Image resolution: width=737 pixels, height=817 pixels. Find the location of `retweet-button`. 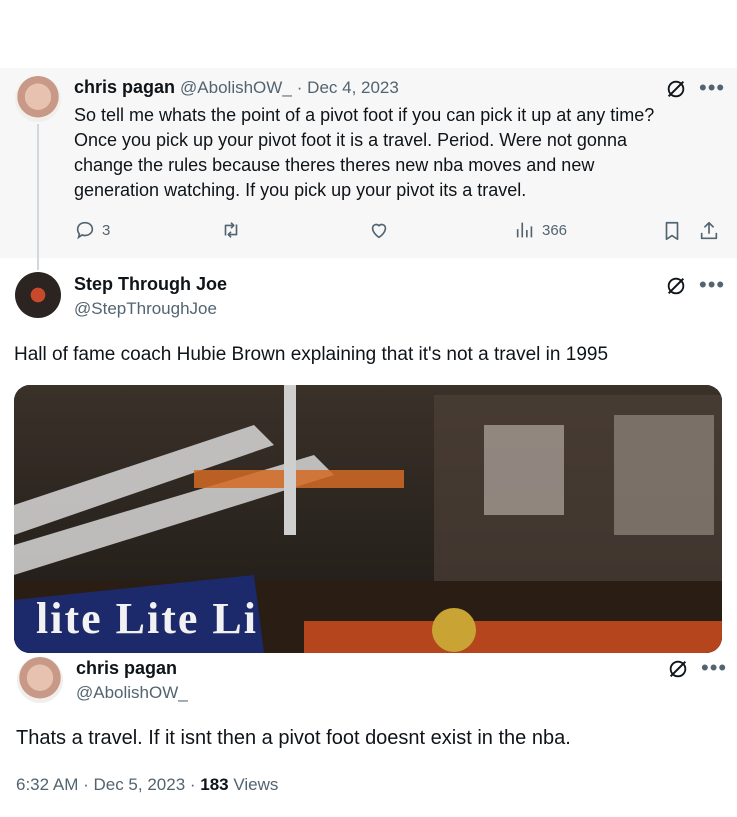

retweet-button is located at coordinates (231, 230).